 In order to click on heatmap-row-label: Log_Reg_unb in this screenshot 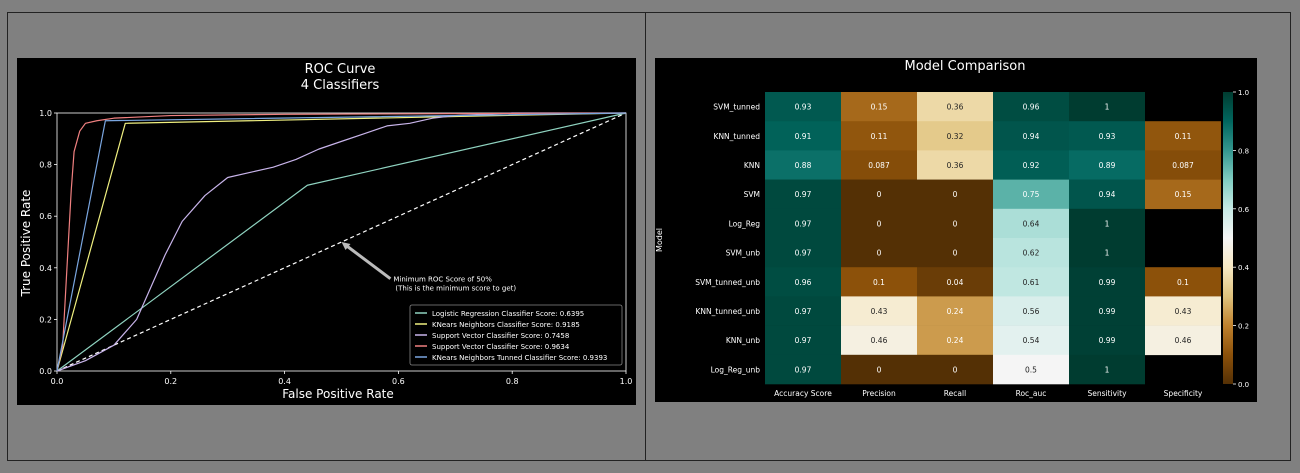, I will do `click(736, 369)`.